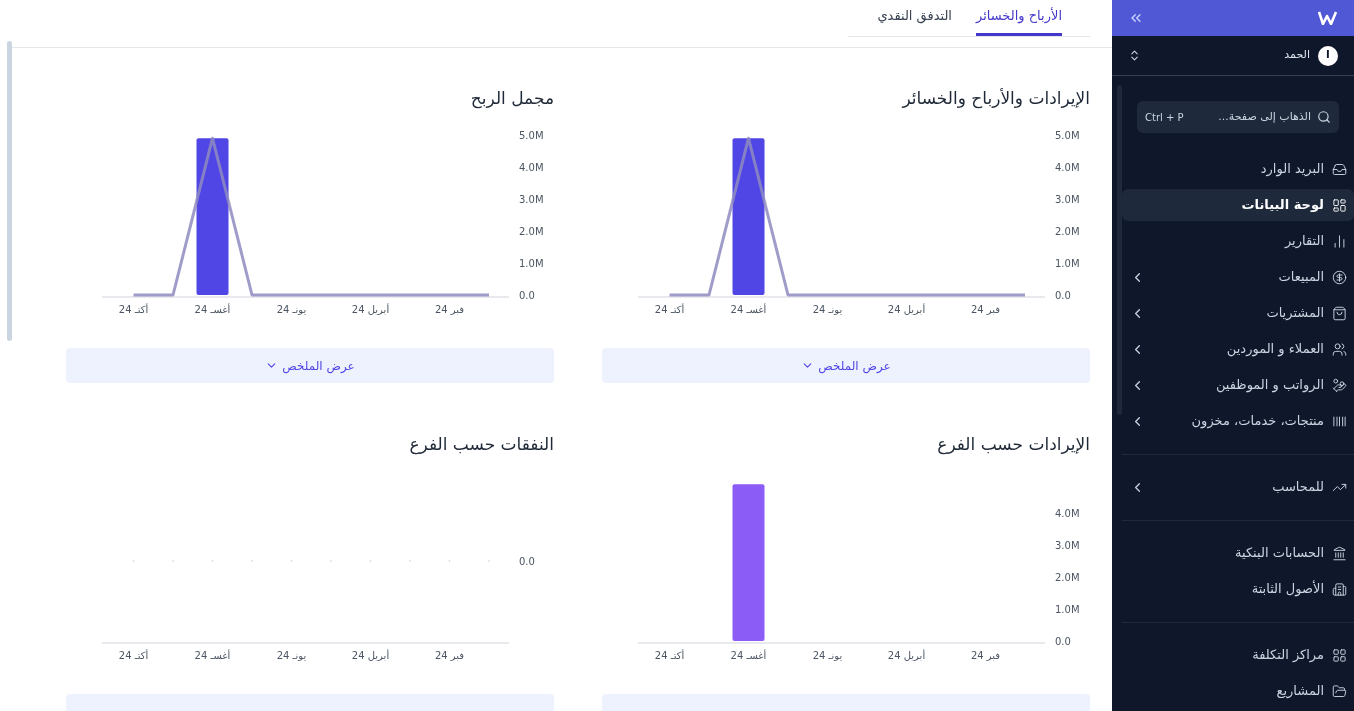 The width and height of the screenshot is (1354, 711). What do you see at coordinates (1339, 241) in the screenshot?
I see `bar-chart-icon` at bounding box center [1339, 241].